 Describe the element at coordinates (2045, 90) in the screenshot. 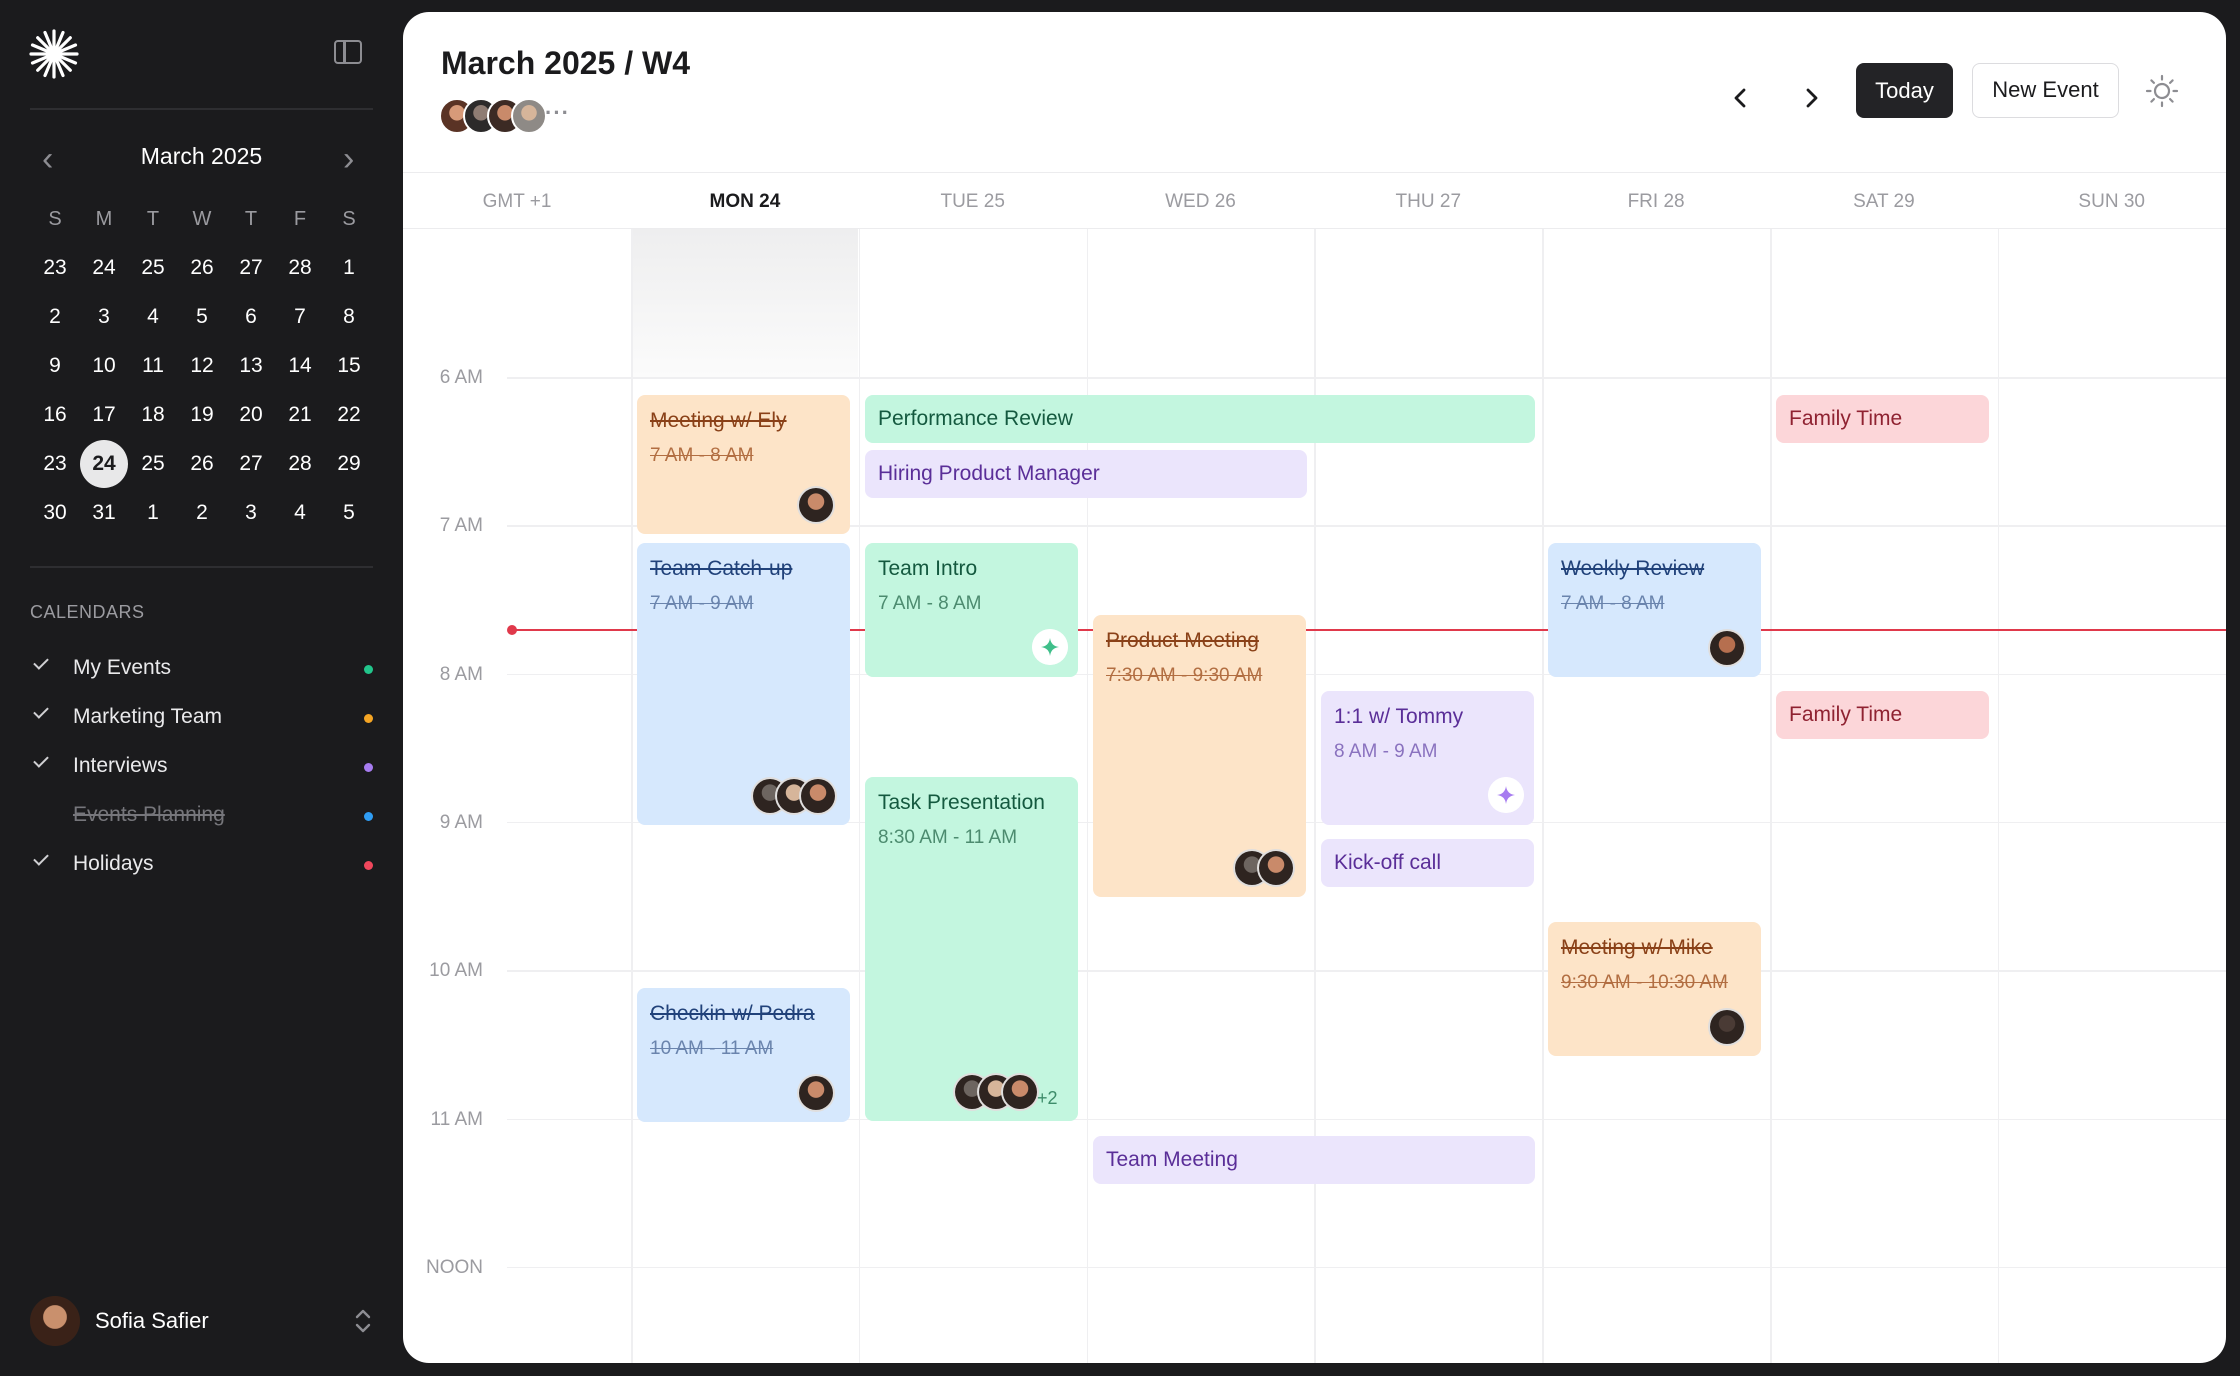

I see `new-event-button: New Event` at that location.